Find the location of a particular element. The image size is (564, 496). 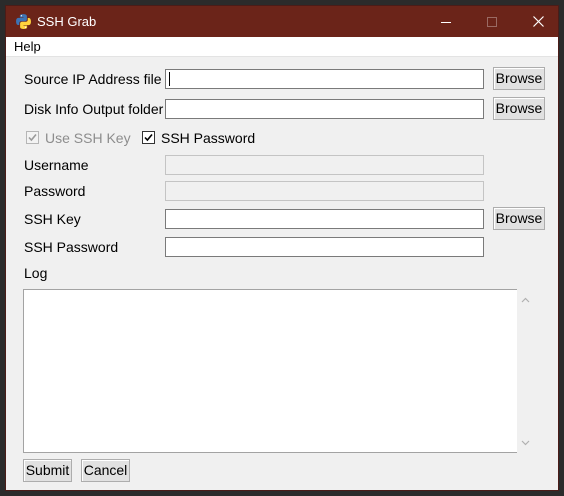

ssh-password-checkbox is located at coordinates (148, 137).